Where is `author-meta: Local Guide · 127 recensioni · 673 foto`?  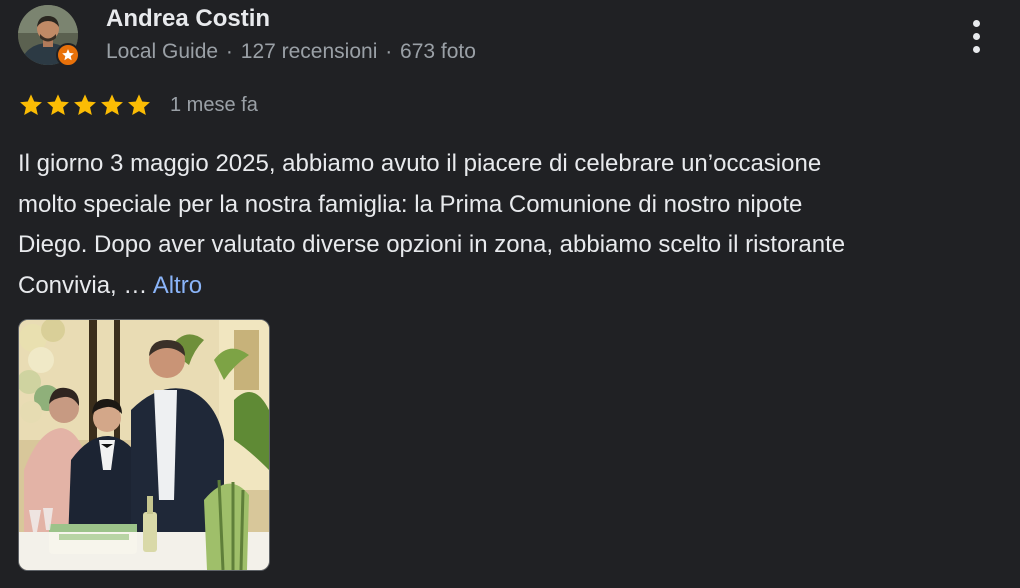
author-meta: Local Guide · 127 recensioni · 673 foto is located at coordinates (291, 52).